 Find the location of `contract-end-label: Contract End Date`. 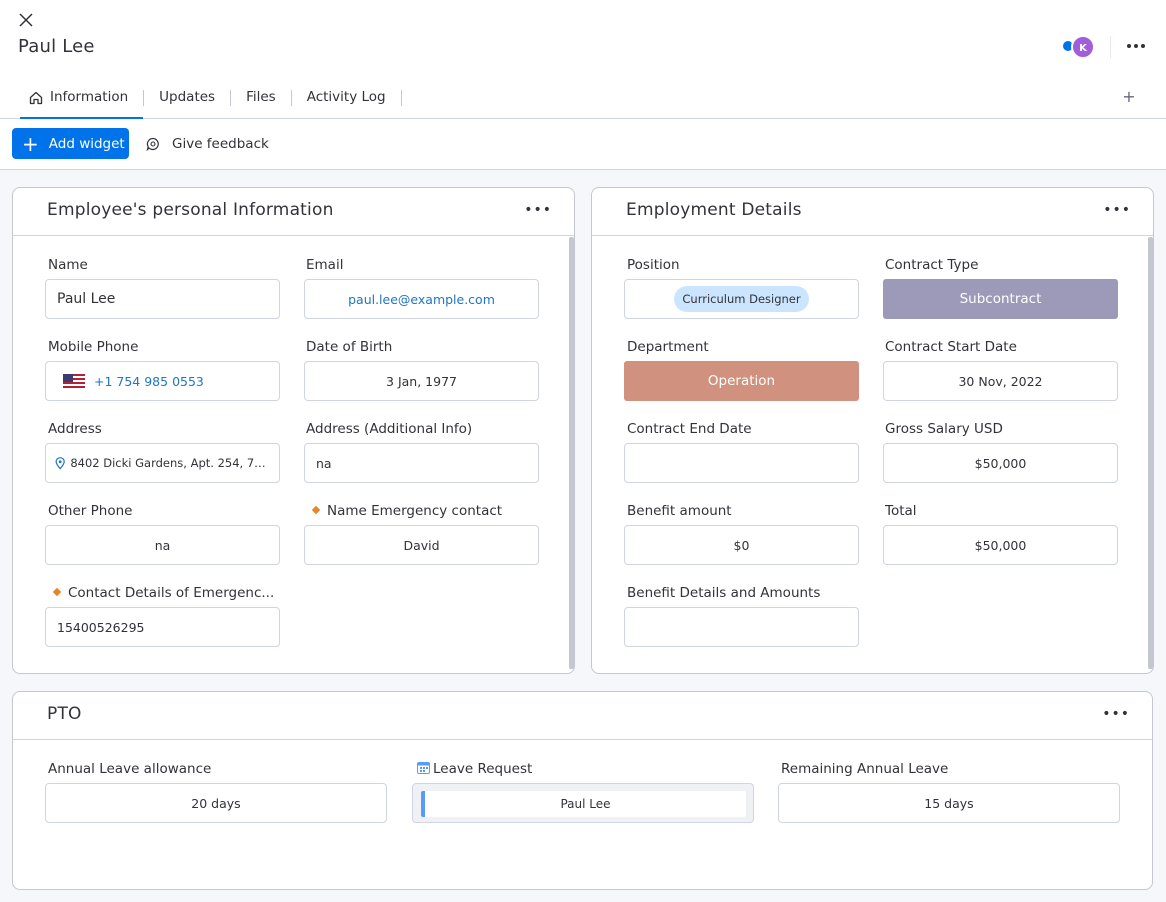

contract-end-label: Contract End Date is located at coordinates (689, 429).